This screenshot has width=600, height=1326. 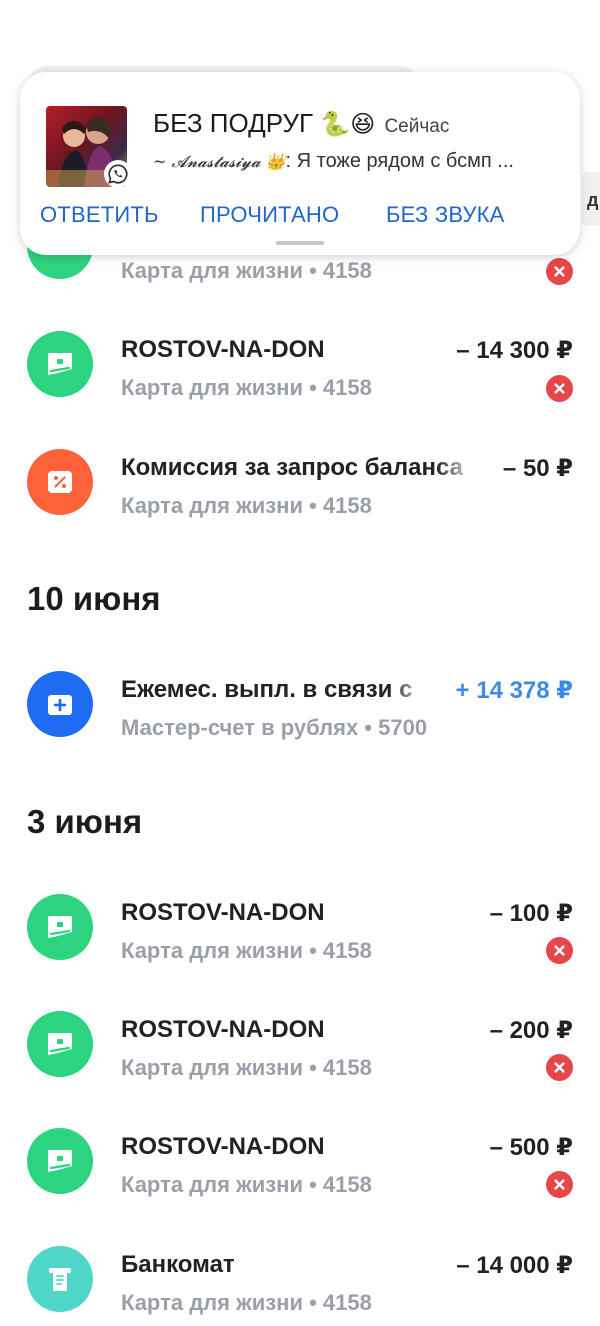 I want to click on group-name: БЕЗ ПОДРУГ, so click(x=233, y=123).